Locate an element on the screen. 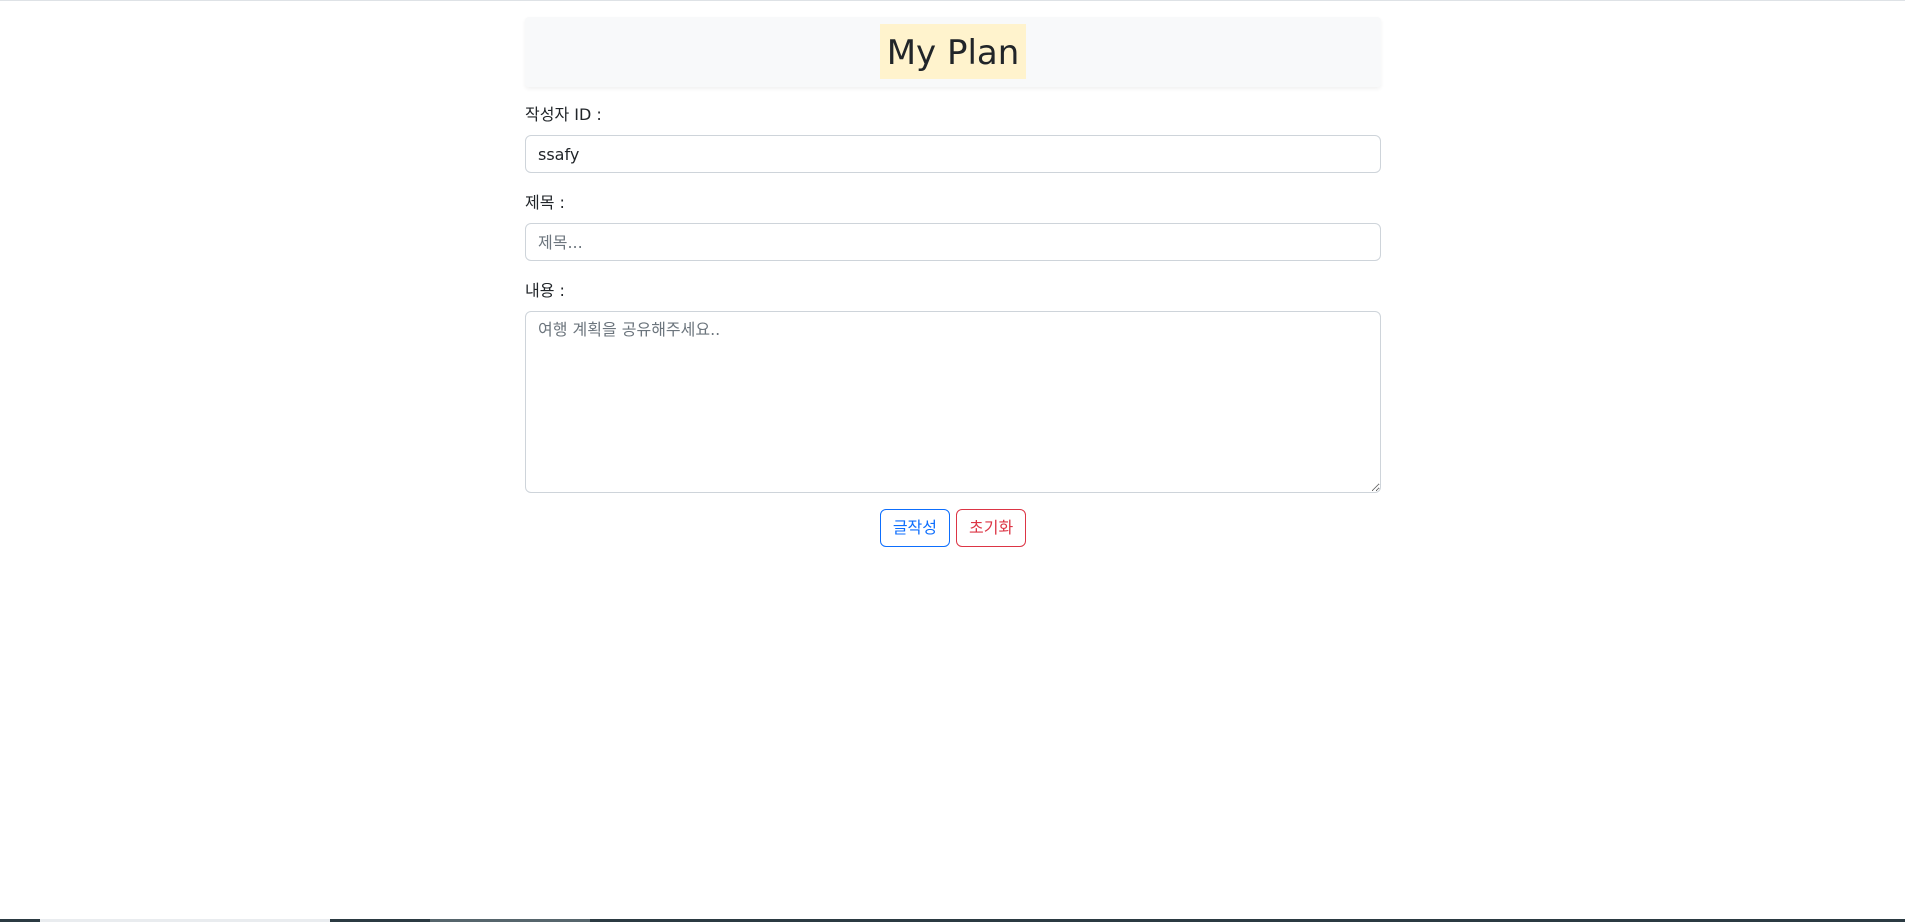 The height and width of the screenshot is (922, 1905). writer-id-label: 작성자 ID : is located at coordinates (563, 114).